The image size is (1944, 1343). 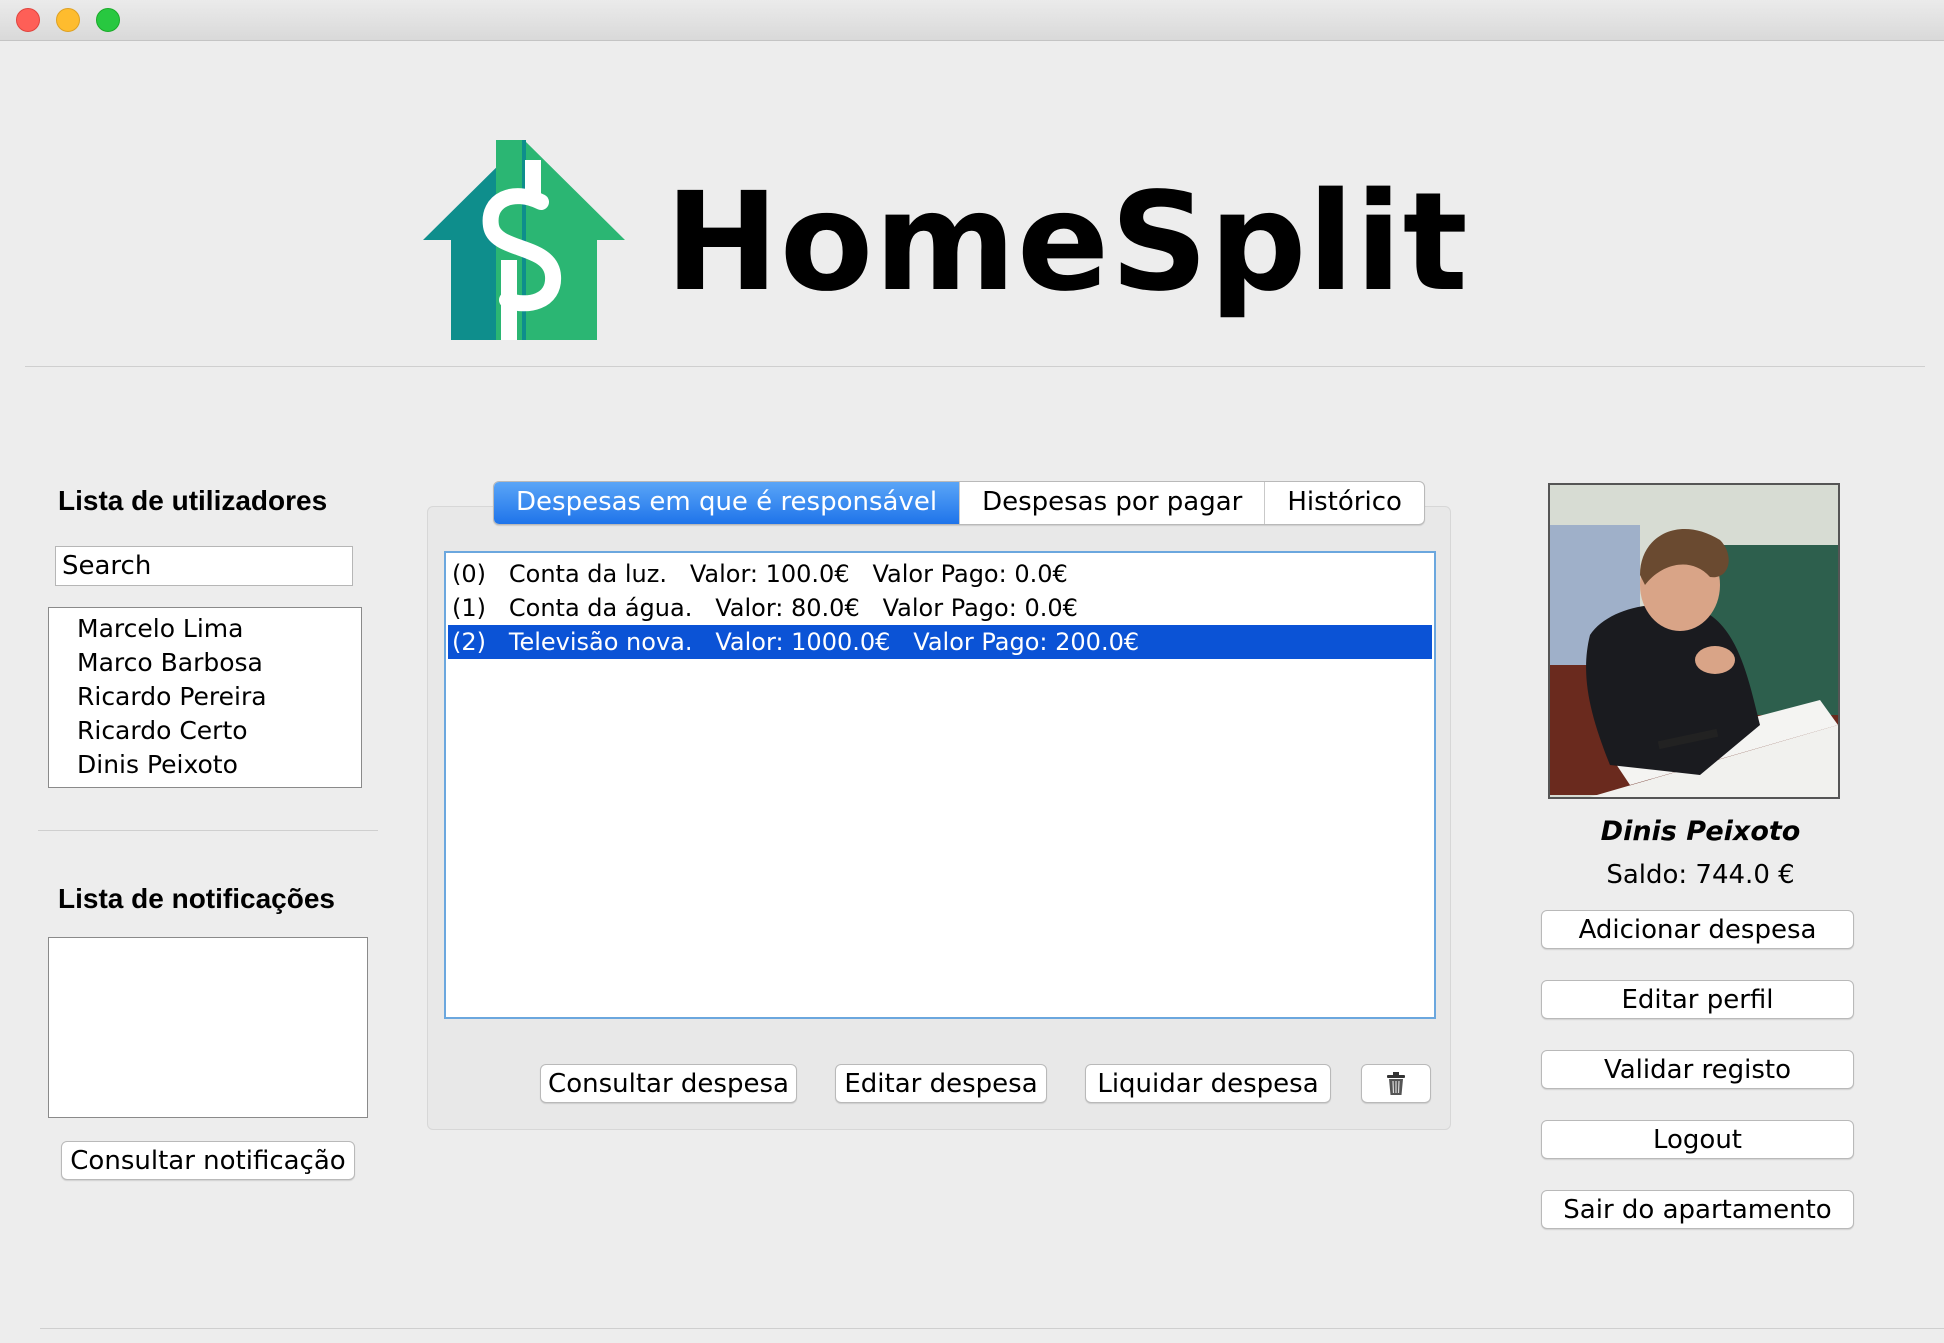 I want to click on profile-avatar, so click(x=1694, y=641).